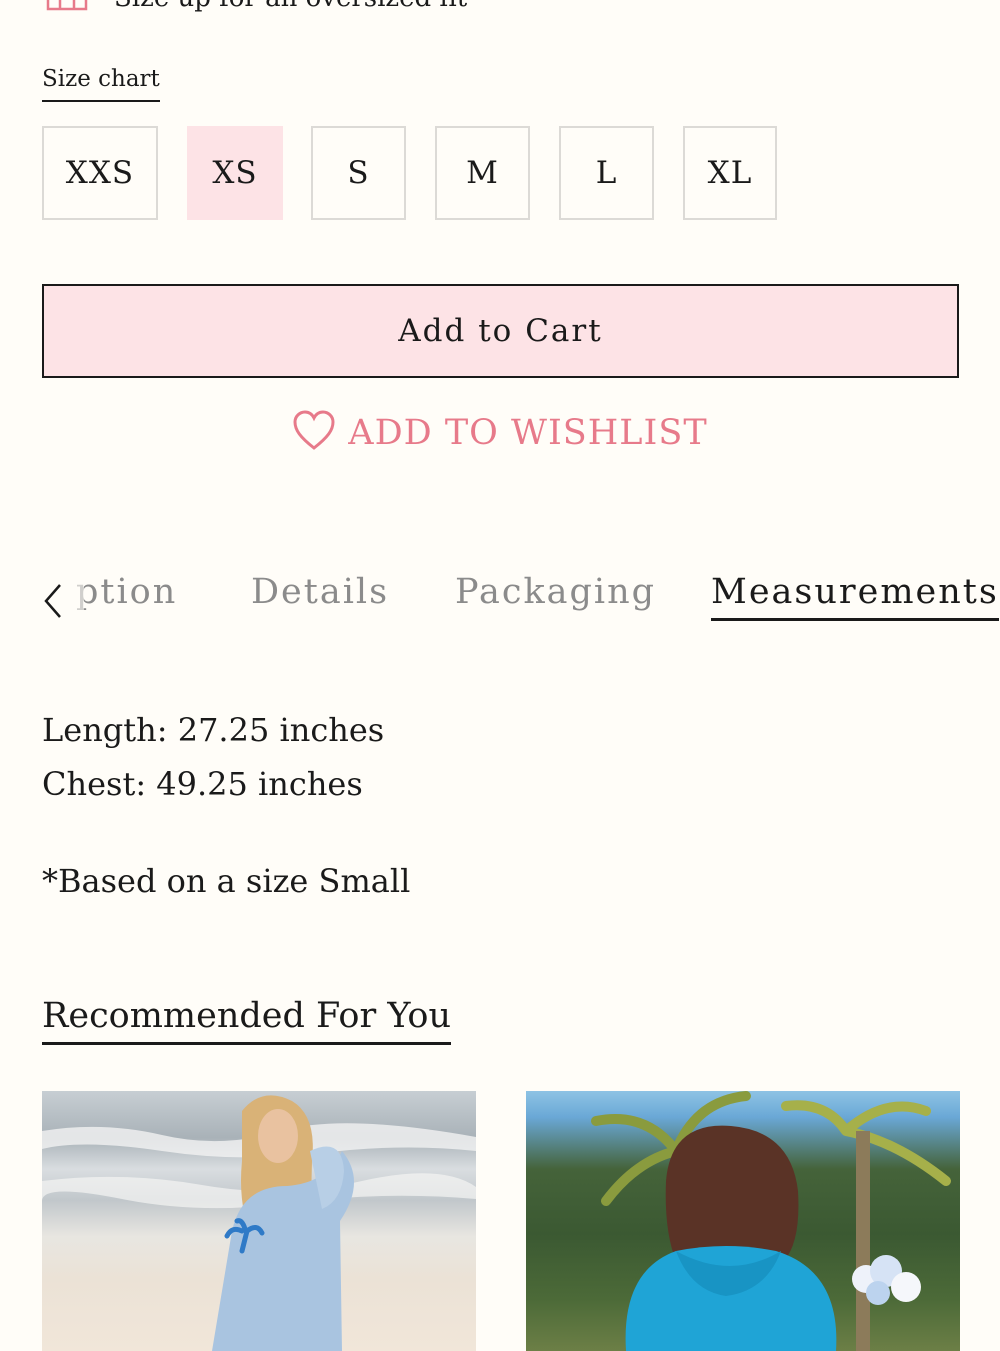 The width and height of the screenshot is (1000, 1351). I want to click on recommended-title: Recommended For You, so click(246, 1020).